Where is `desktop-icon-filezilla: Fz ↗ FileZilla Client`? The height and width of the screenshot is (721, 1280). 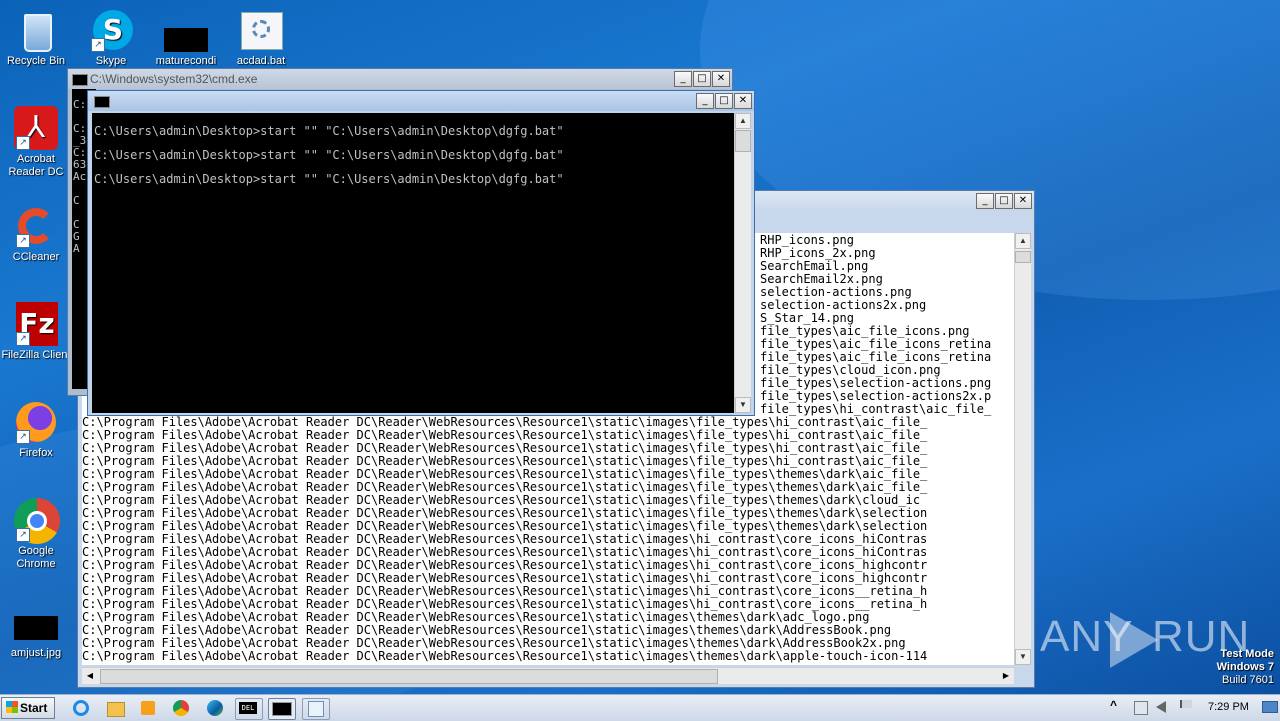 desktop-icon-filezilla: Fz ↗ FileZilla Client is located at coordinates (36, 332).